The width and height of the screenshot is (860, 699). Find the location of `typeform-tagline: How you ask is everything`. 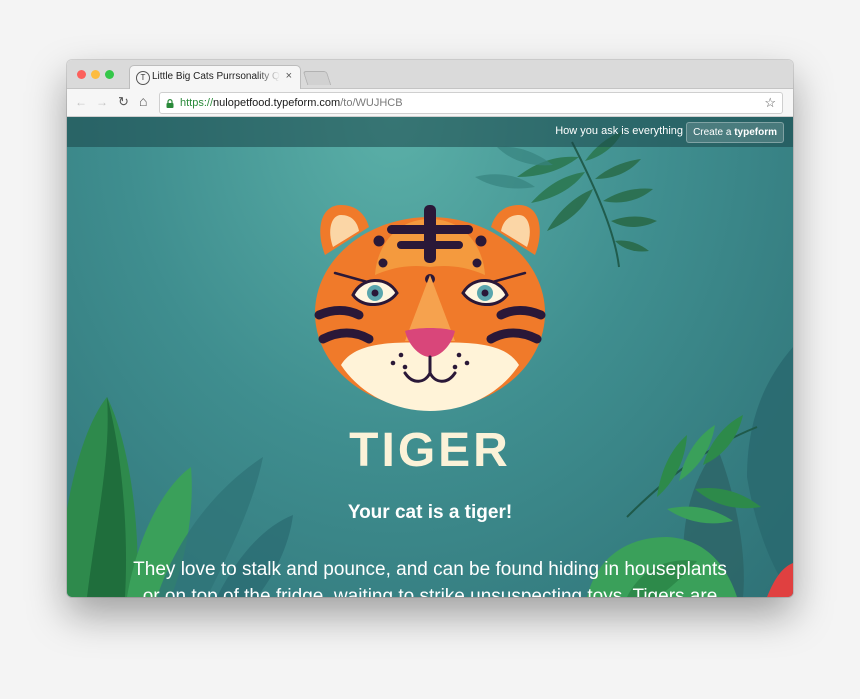

typeform-tagline: How you ask is everything is located at coordinates (619, 131).